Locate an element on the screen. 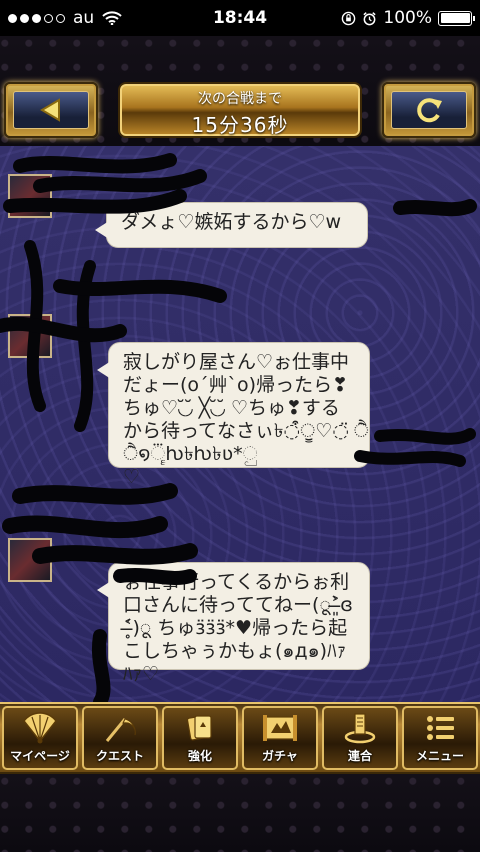  refresh-icon is located at coordinates (429, 110).